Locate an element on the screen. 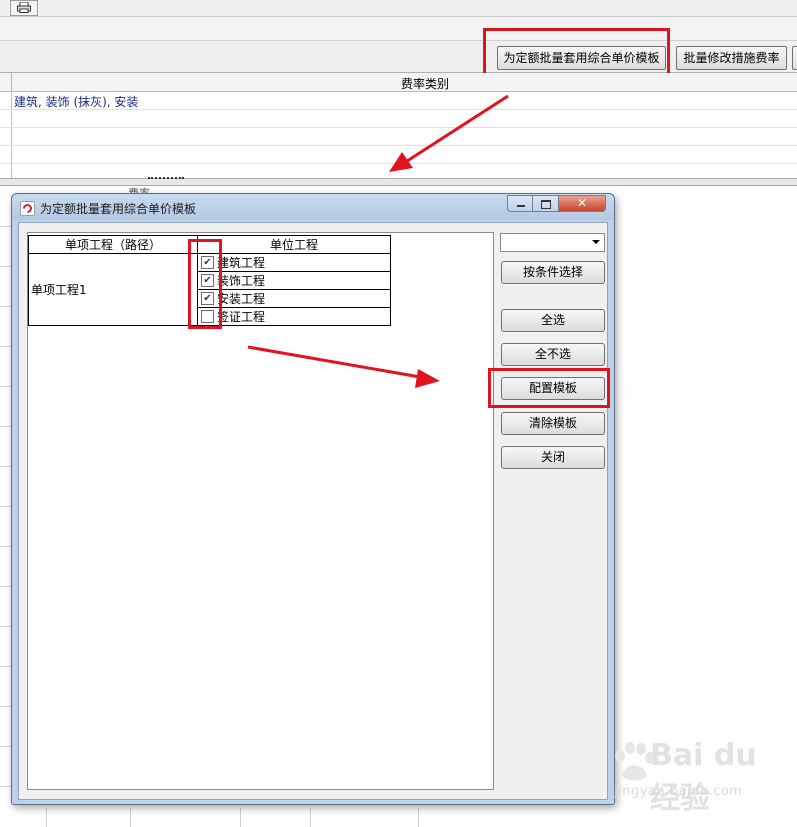 The height and width of the screenshot is (827, 797). splitter-grip is located at coordinates (166, 180).